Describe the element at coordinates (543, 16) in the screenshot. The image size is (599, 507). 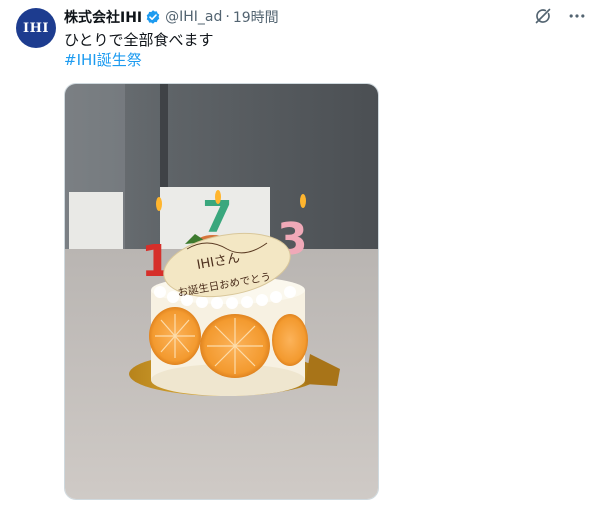
I see `grok-icon` at that location.